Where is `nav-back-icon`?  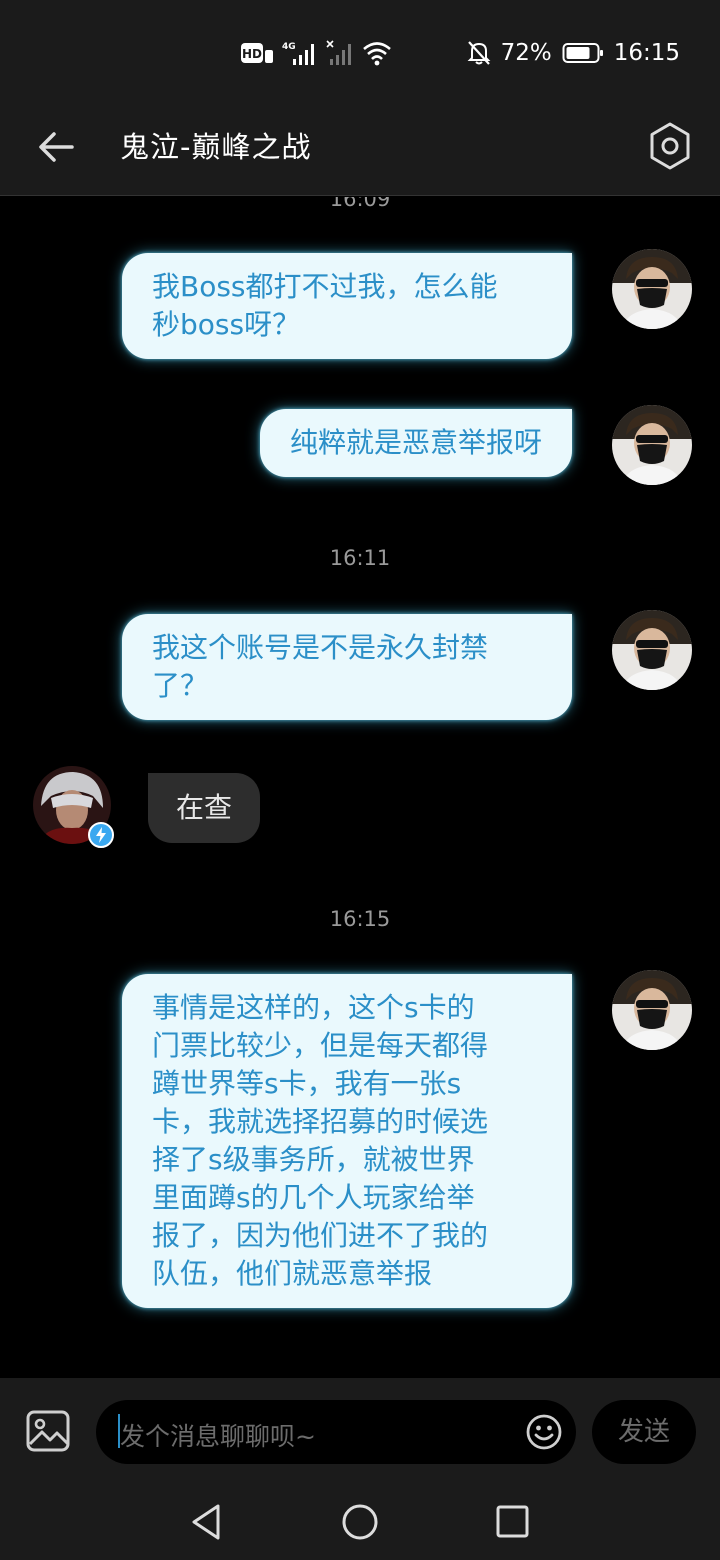 nav-back-icon is located at coordinates (206, 1522).